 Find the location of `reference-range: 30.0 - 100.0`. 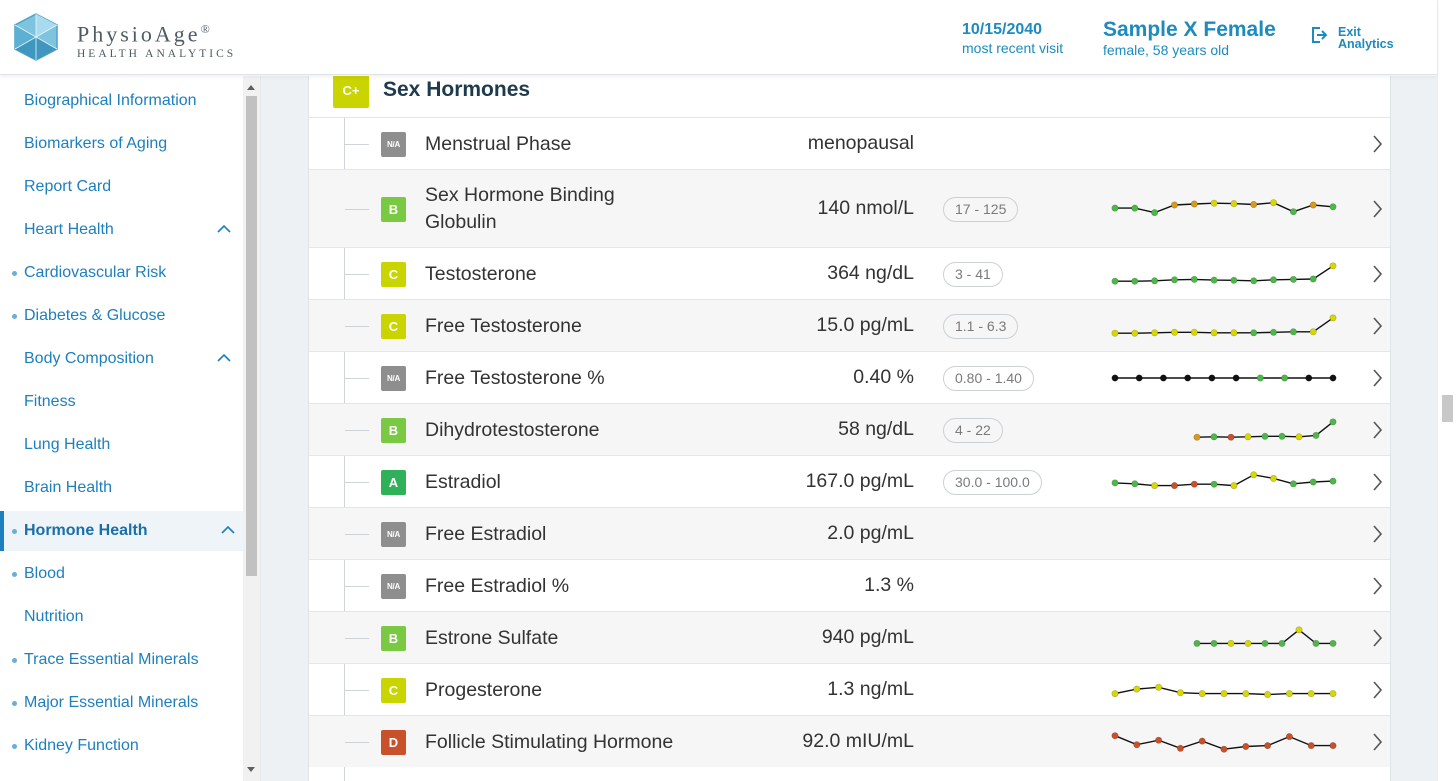

reference-range: 30.0 - 100.0 is located at coordinates (992, 482).